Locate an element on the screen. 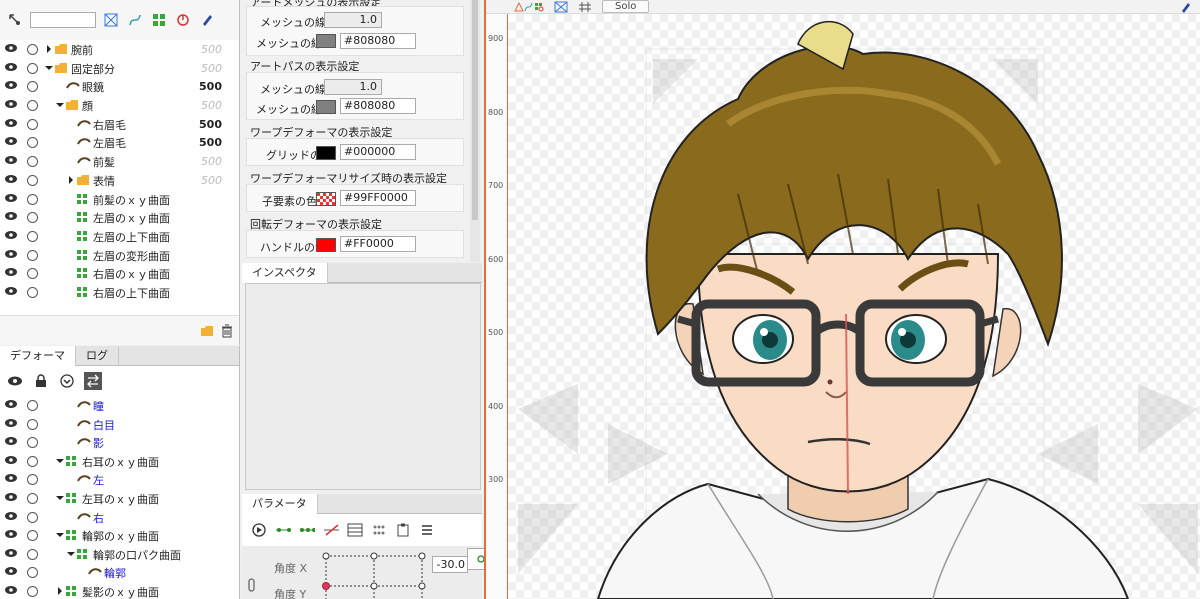 The image size is (1200, 599). deformer-row: 瞳 is located at coordinates (119, 405).